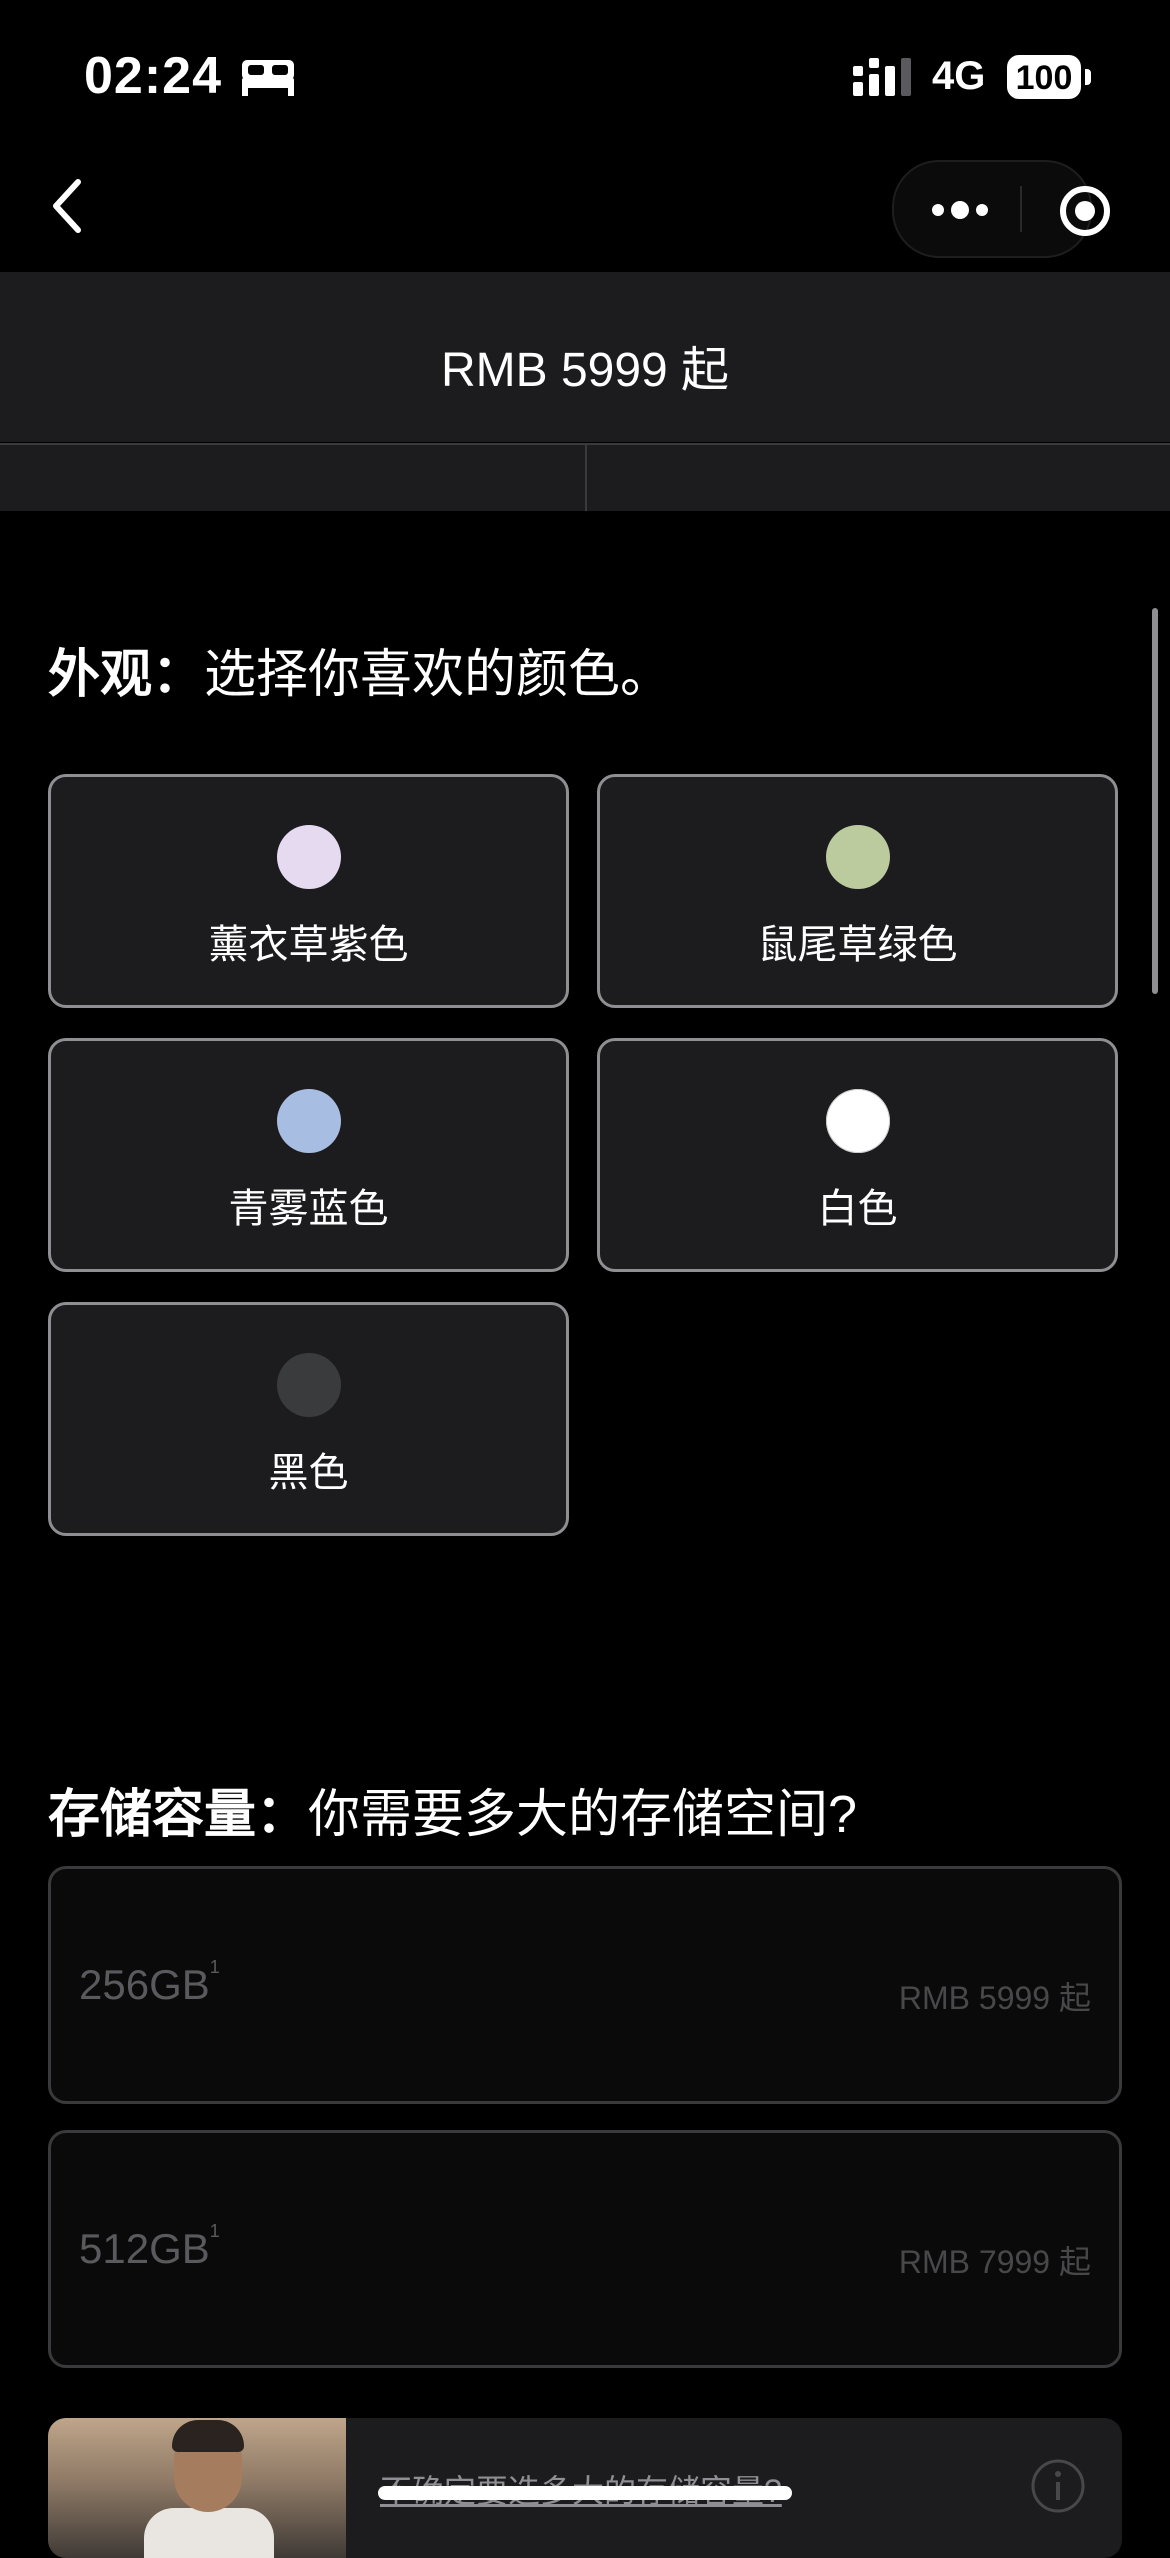  What do you see at coordinates (585, 2493) in the screenshot?
I see `home-indicator` at bounding box center [585, 2493].